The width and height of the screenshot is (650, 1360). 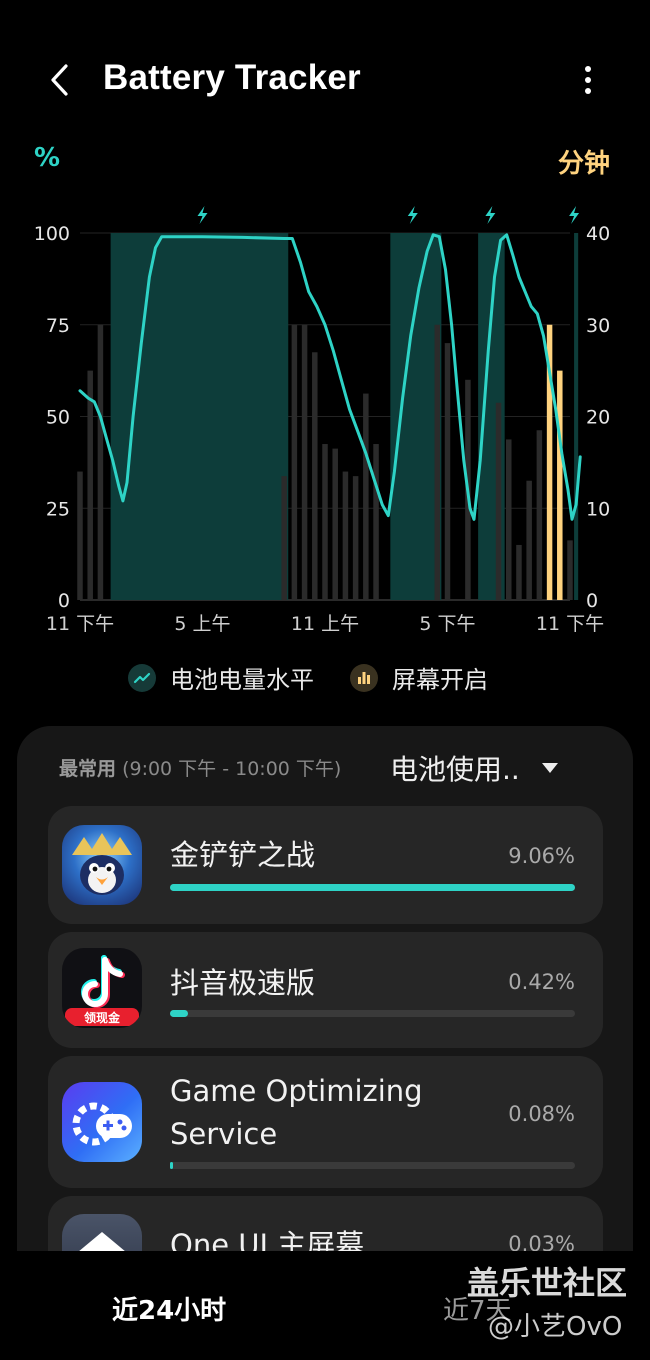 What do you see at coordinates (47, 158) in the screenshot?
I see `left-axis-unit: %` at bounding box center [47, 158].